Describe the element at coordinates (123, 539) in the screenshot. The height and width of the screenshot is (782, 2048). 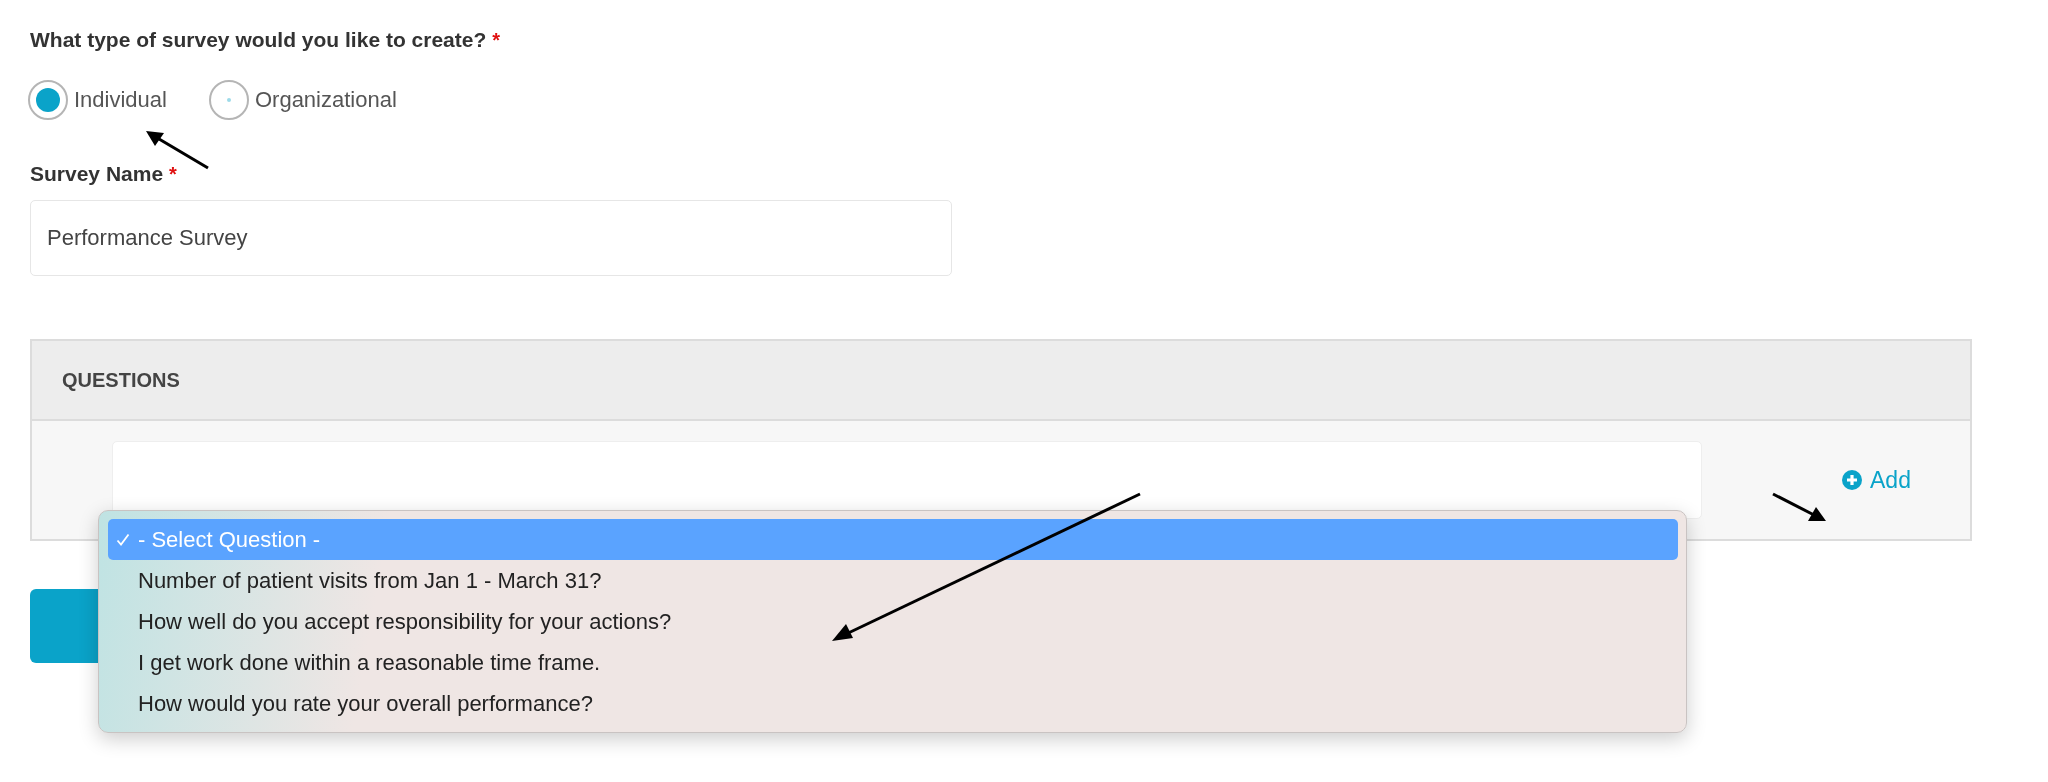
I see `check-icon` at that location.